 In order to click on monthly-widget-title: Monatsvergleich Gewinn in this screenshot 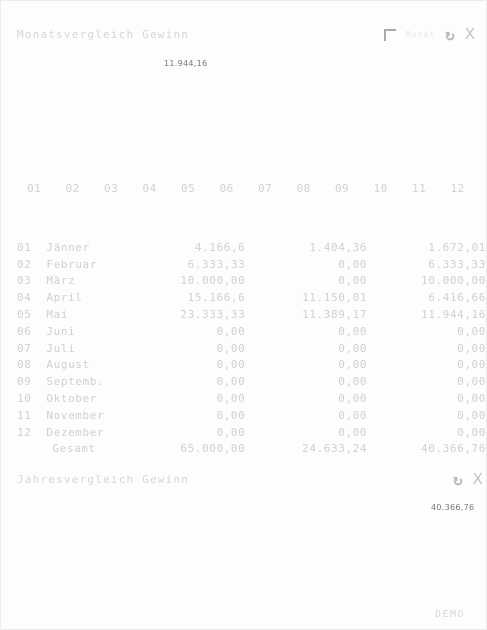, I will do `click(103, 34)`.